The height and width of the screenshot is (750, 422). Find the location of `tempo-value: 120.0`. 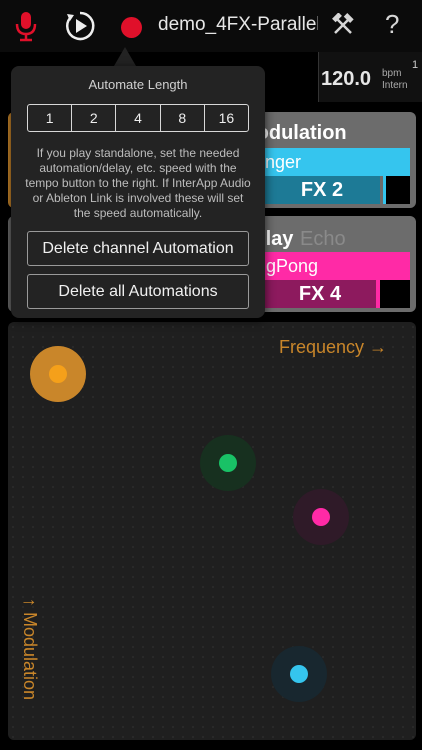

tempo-value: 120.0 is located at coordinates (346, 79).